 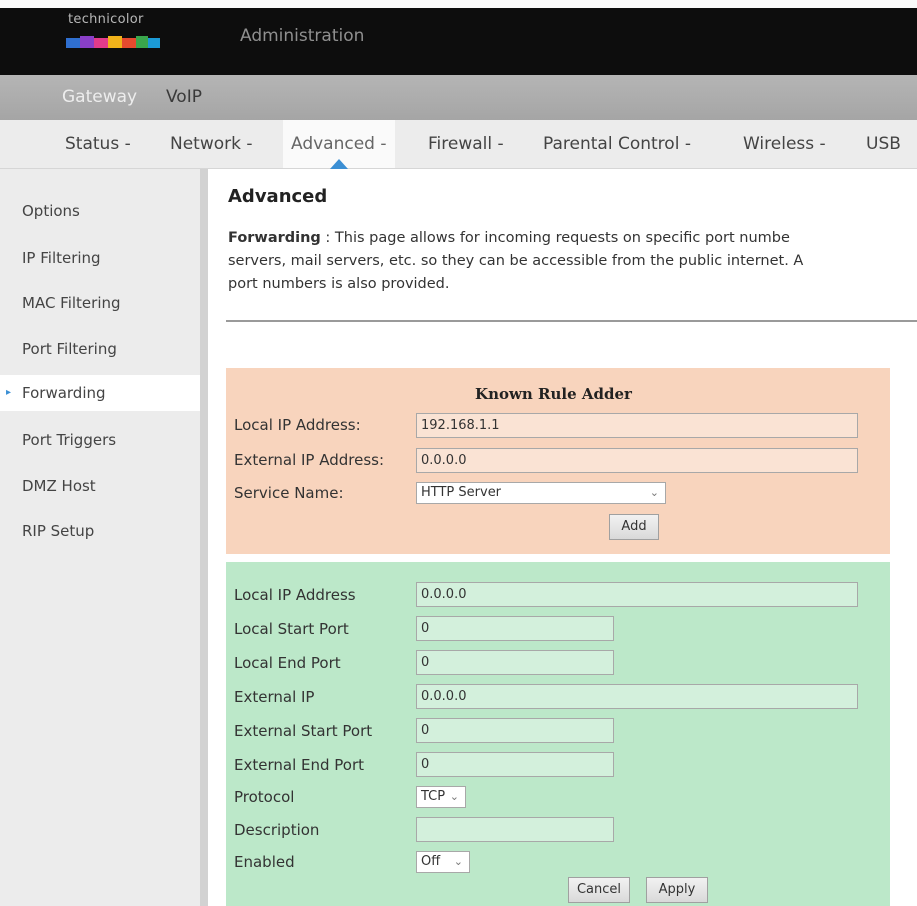 I want to click on known-rule-adder-title: Known Rule Adder, so click(x=553, y=394).